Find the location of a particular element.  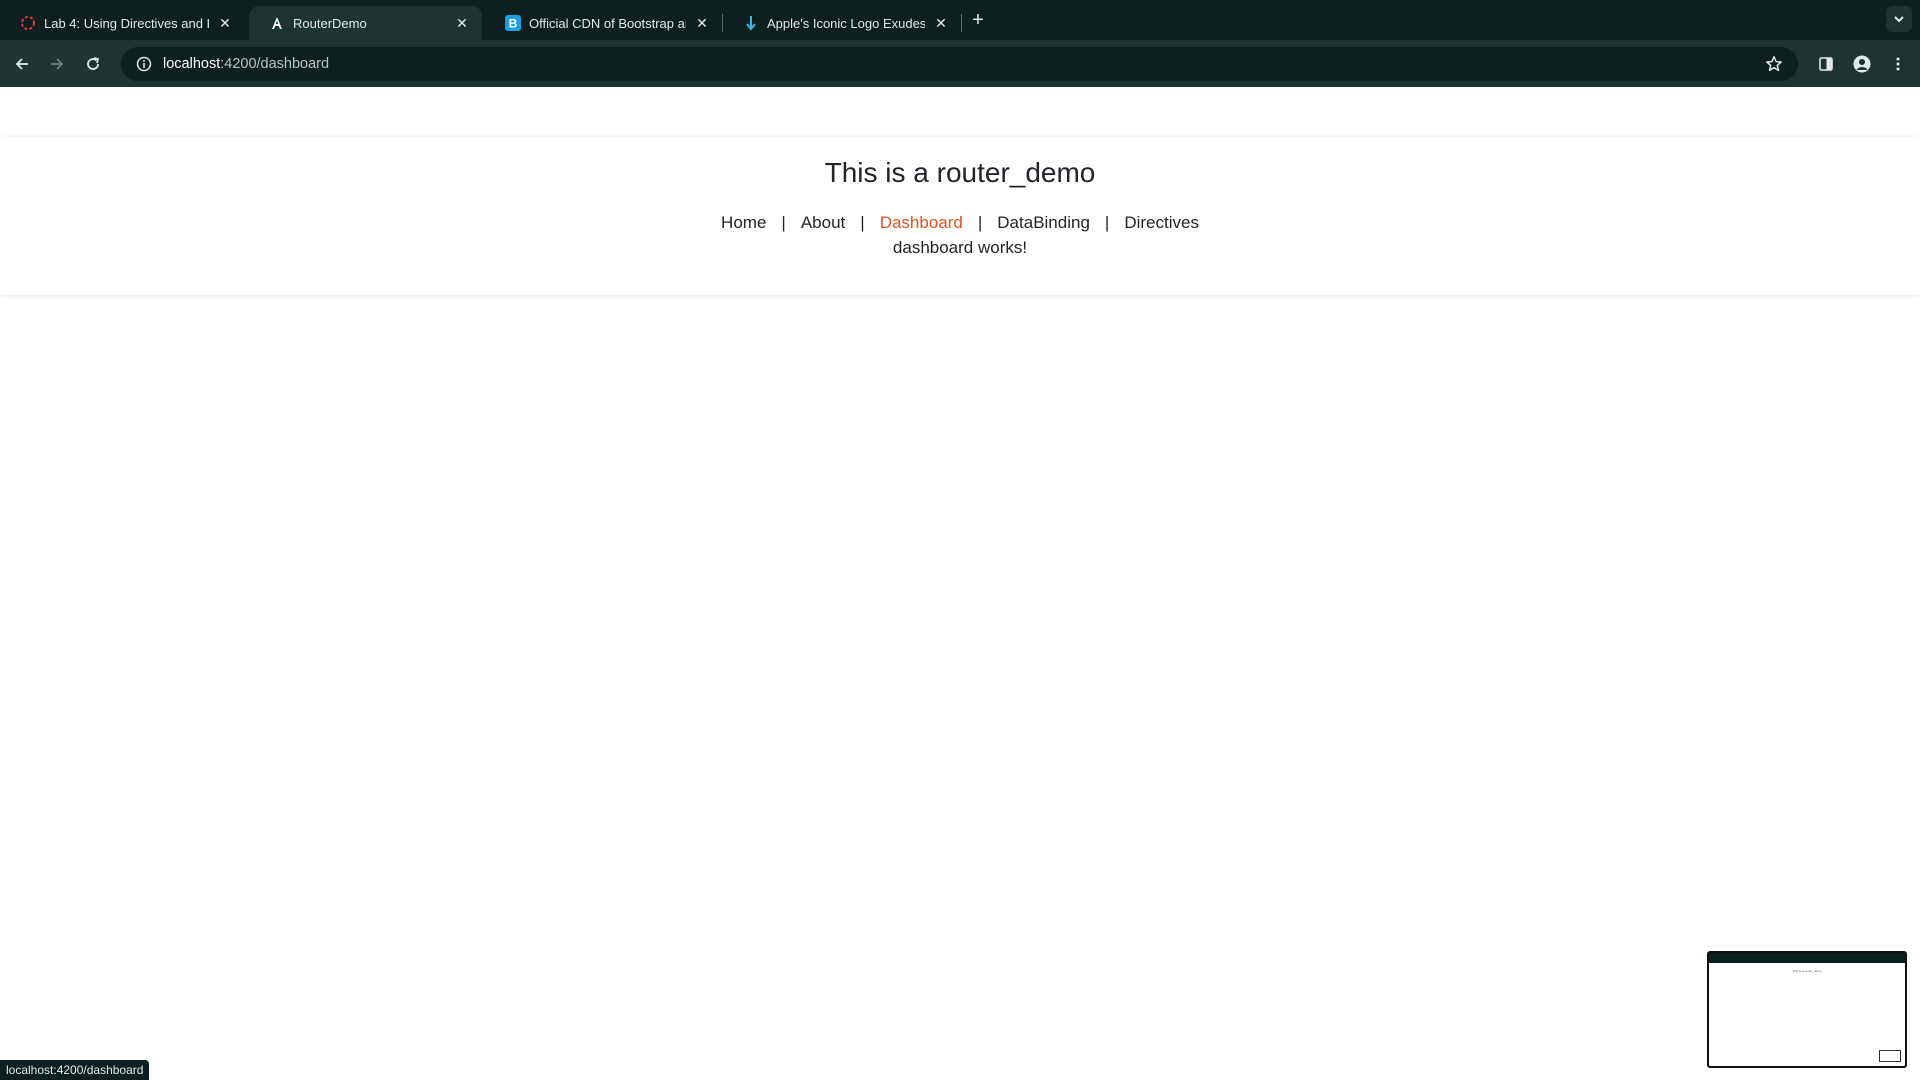

profile-button is located at coordinates (1862, 64).